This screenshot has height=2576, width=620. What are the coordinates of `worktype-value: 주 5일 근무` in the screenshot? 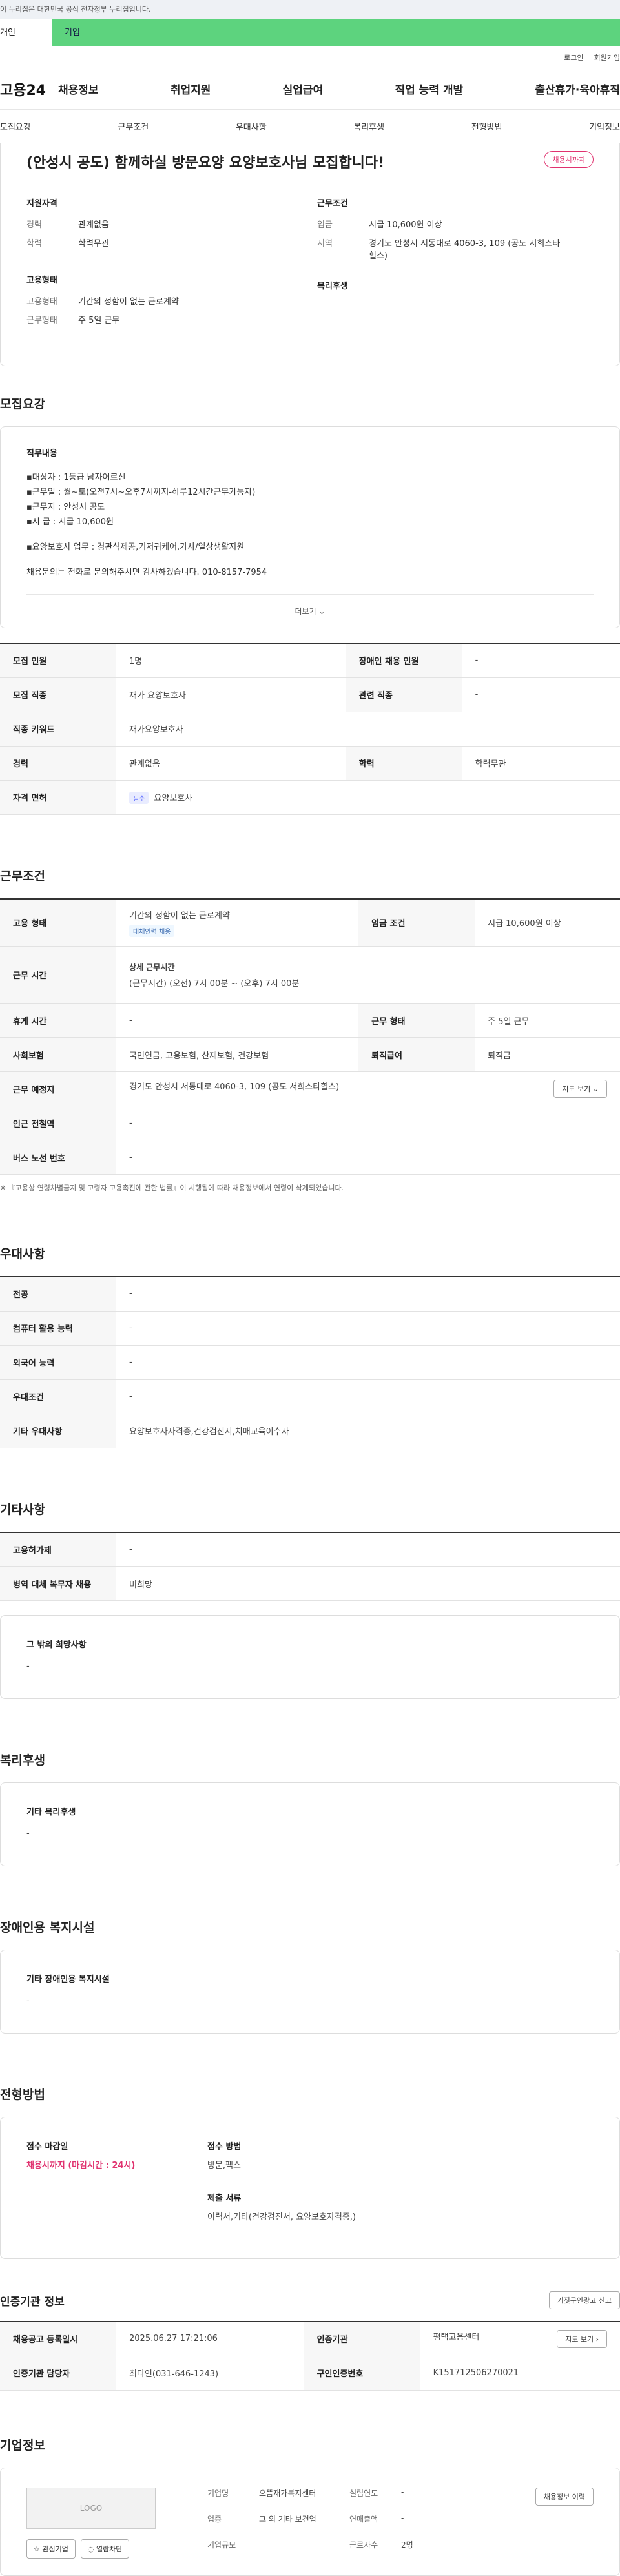 It's located at (99, 320).